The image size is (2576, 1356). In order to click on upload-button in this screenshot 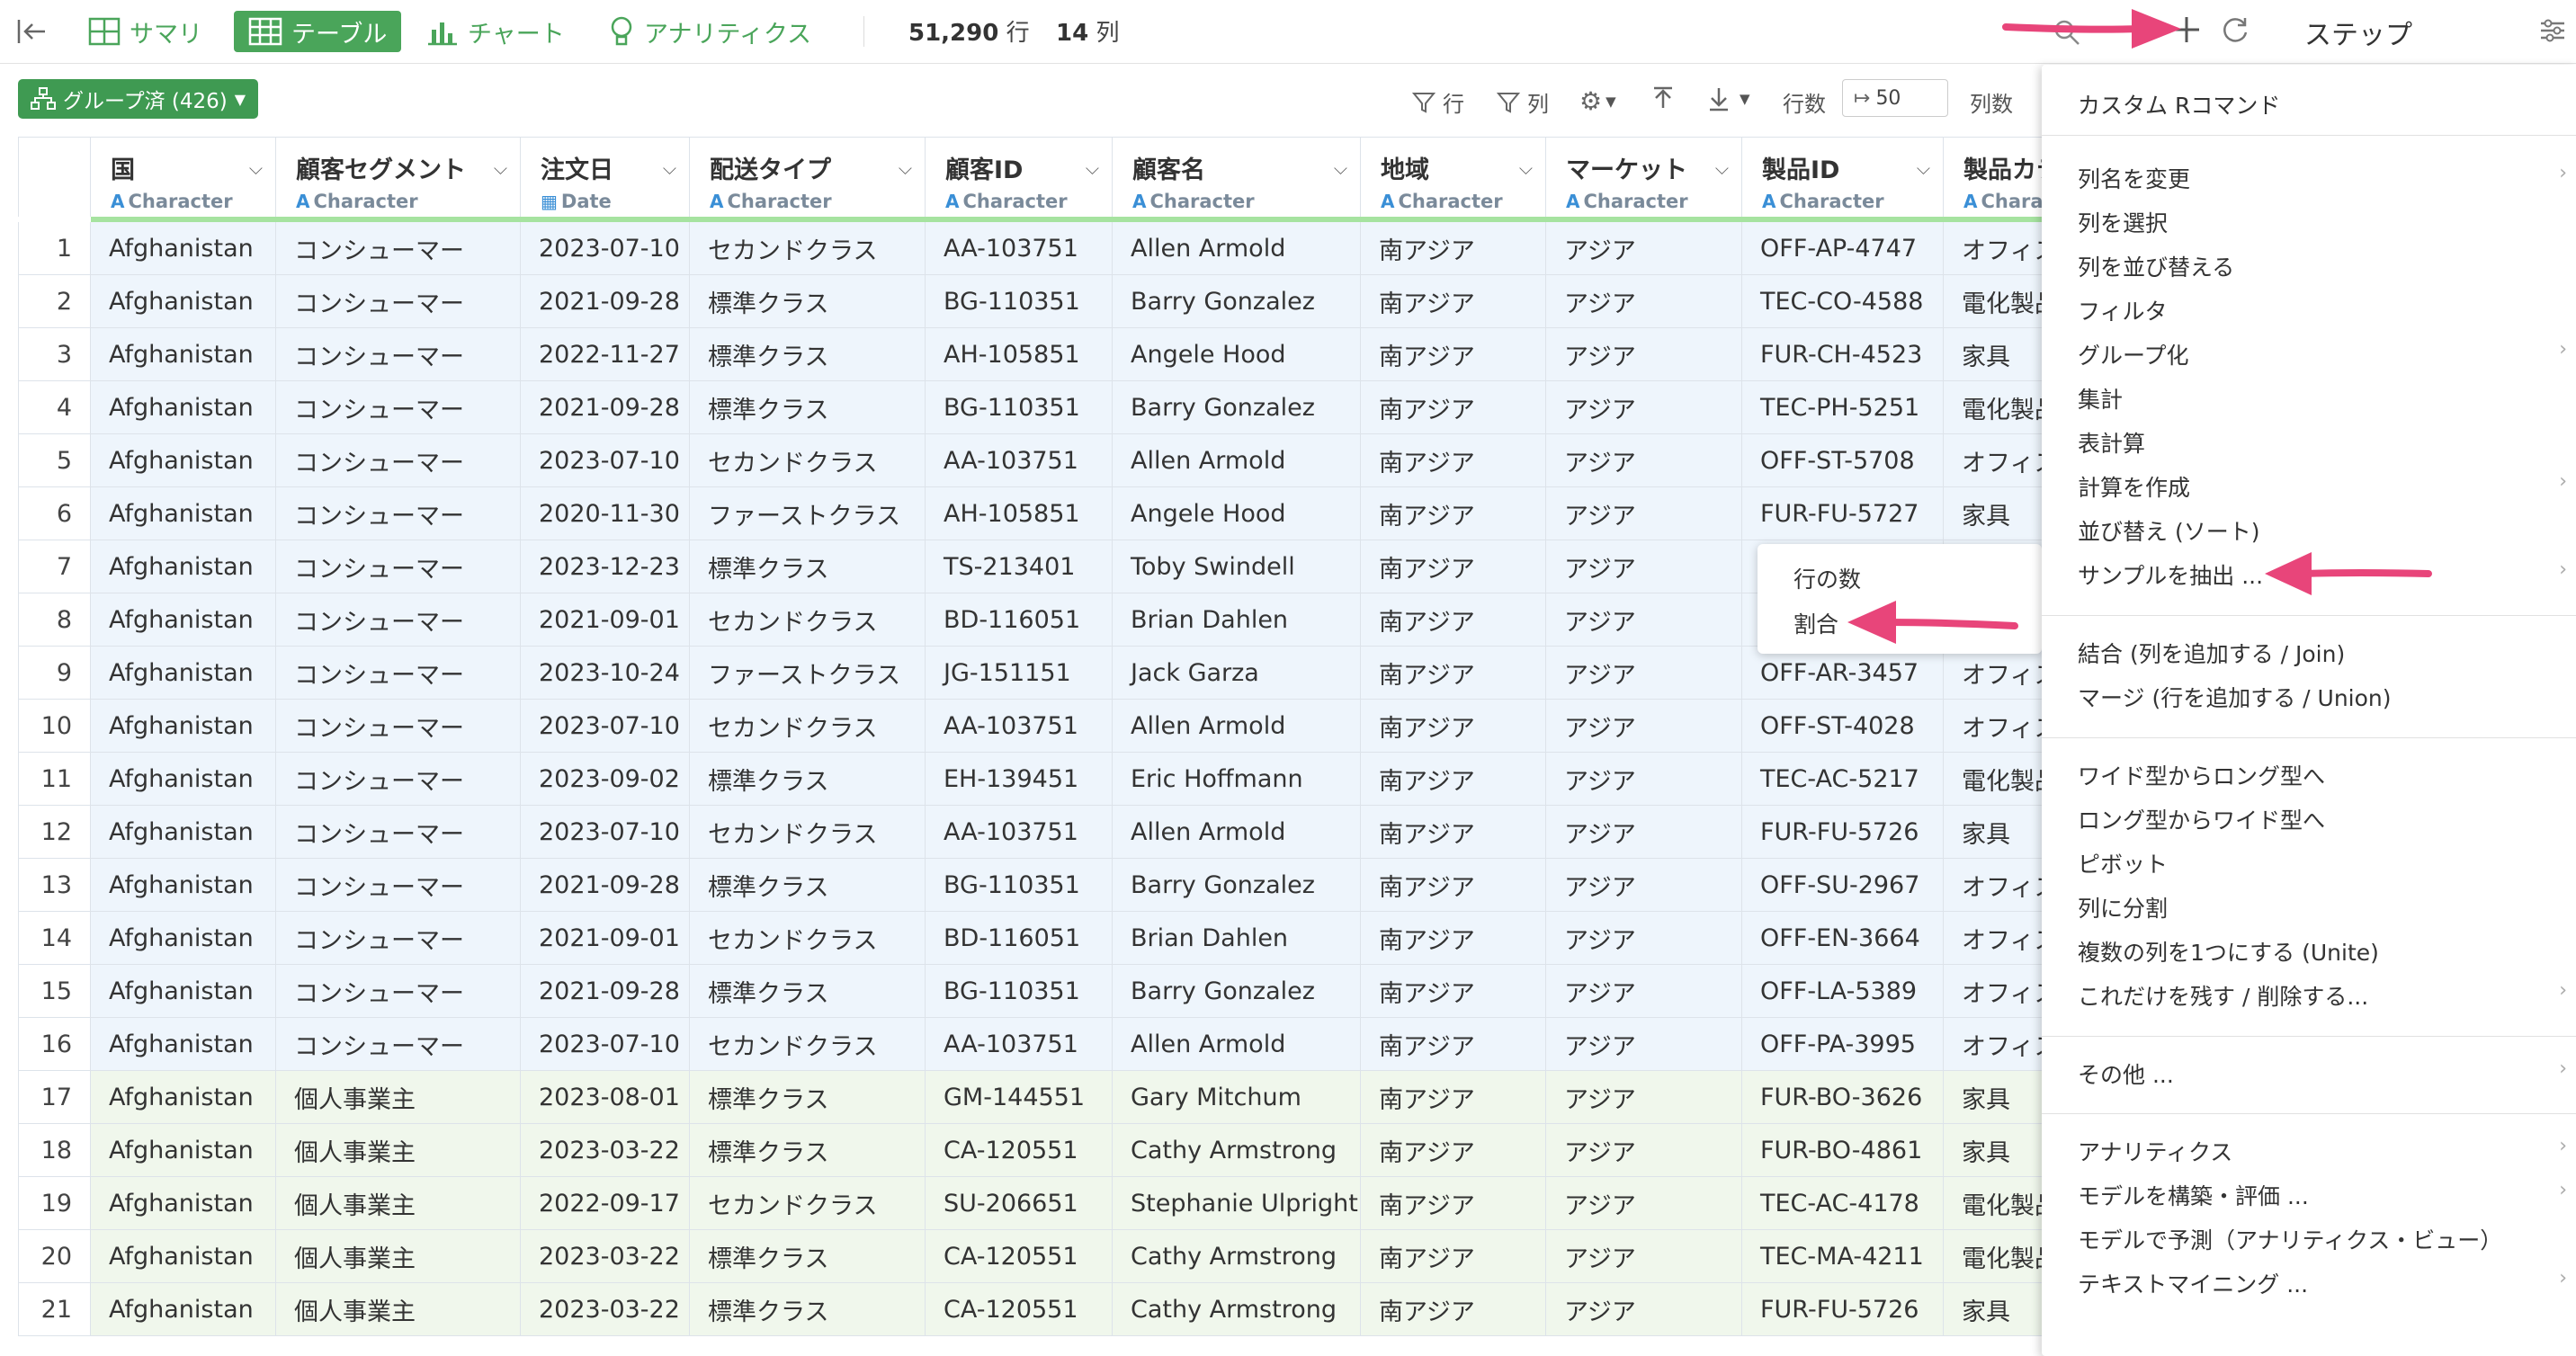, I will do `click(1666, 99)`.